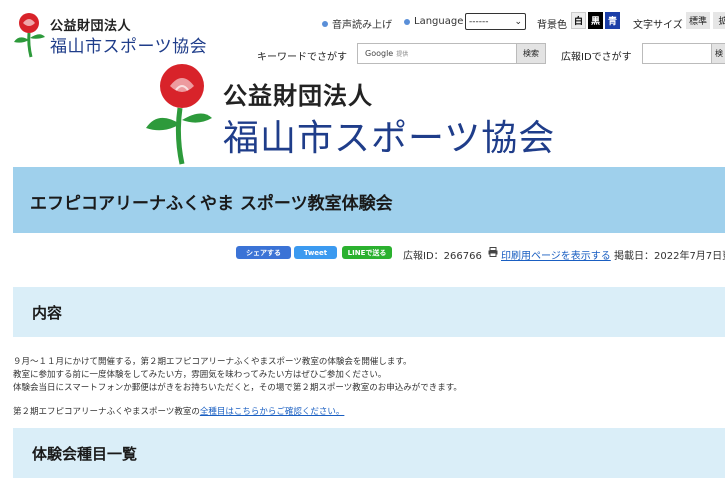 Image resolution: width=725 pixels, height=500 pixels. I want to click on all-events-link: 全種目はこちらからご確認ください。, so click(272, 412).